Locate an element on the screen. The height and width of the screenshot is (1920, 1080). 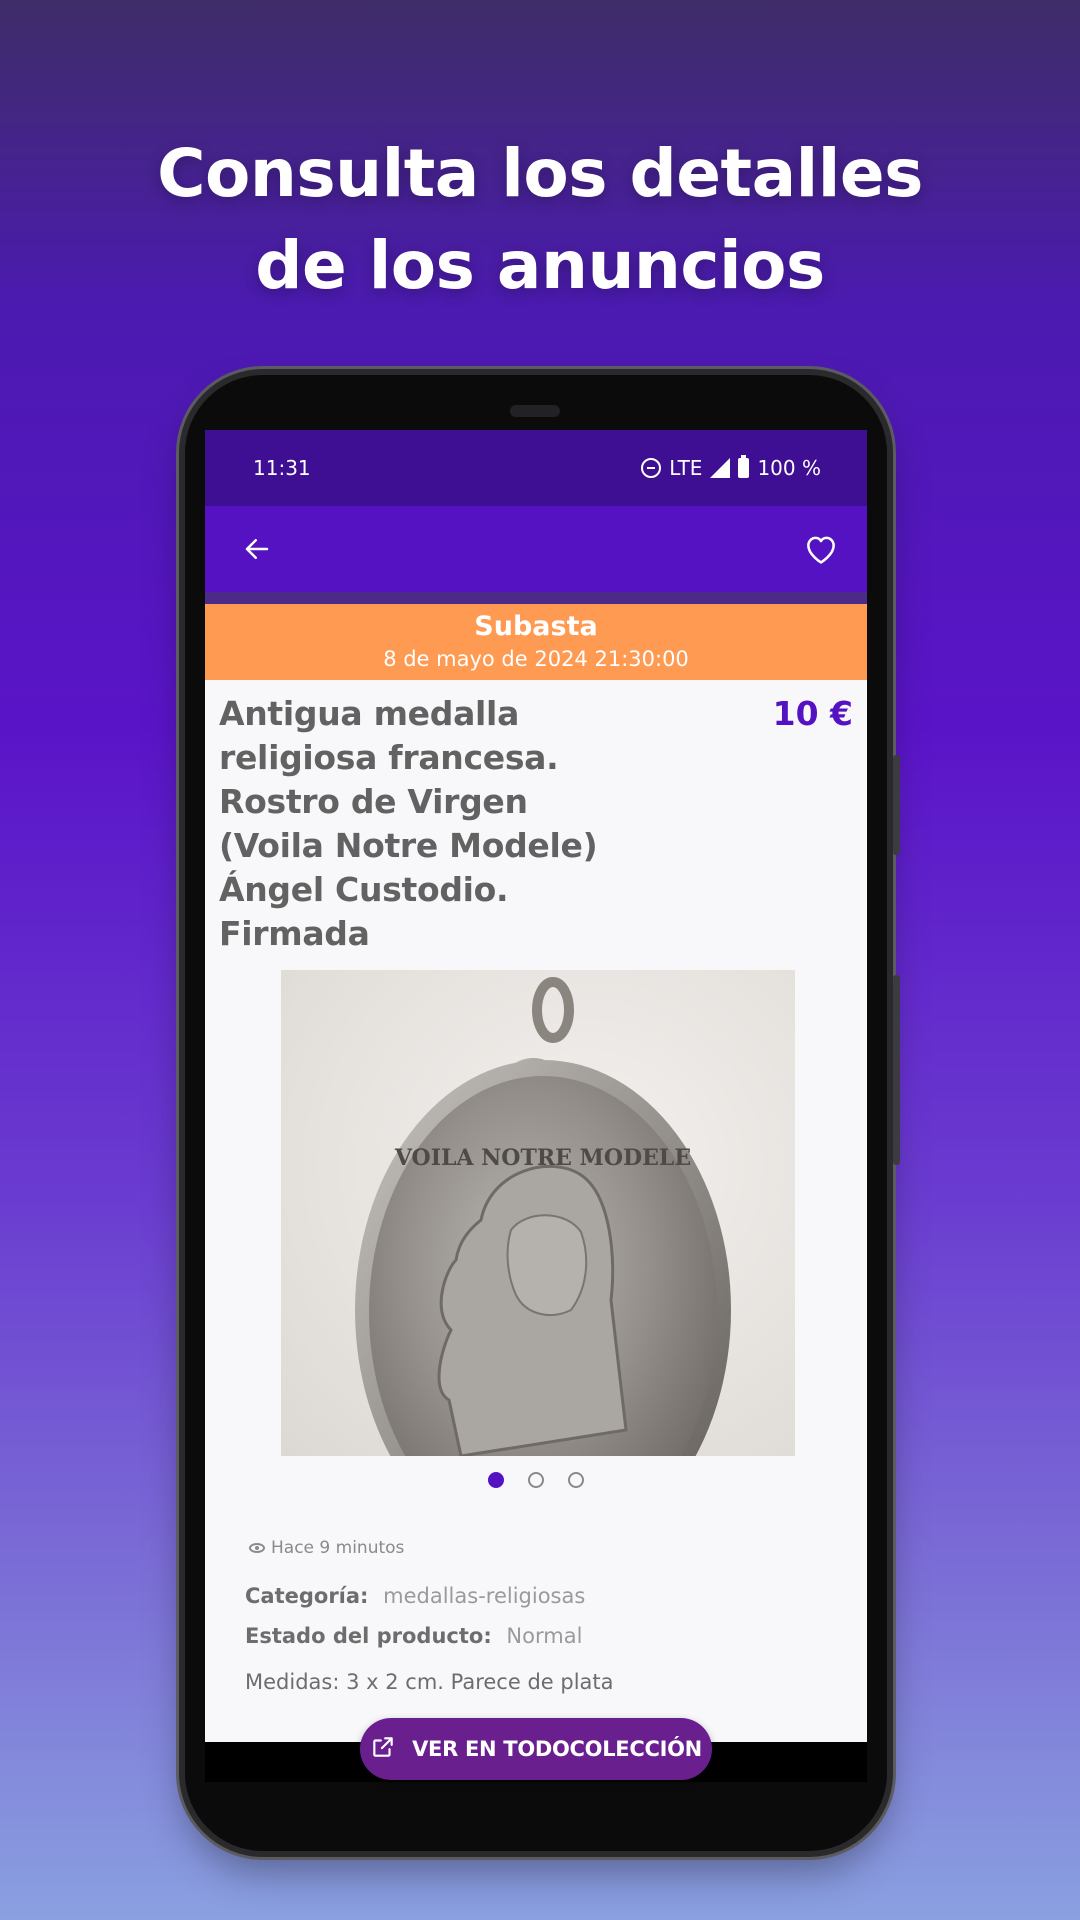
status-icons: LTE 100 % is located at coordinates (731, 467).